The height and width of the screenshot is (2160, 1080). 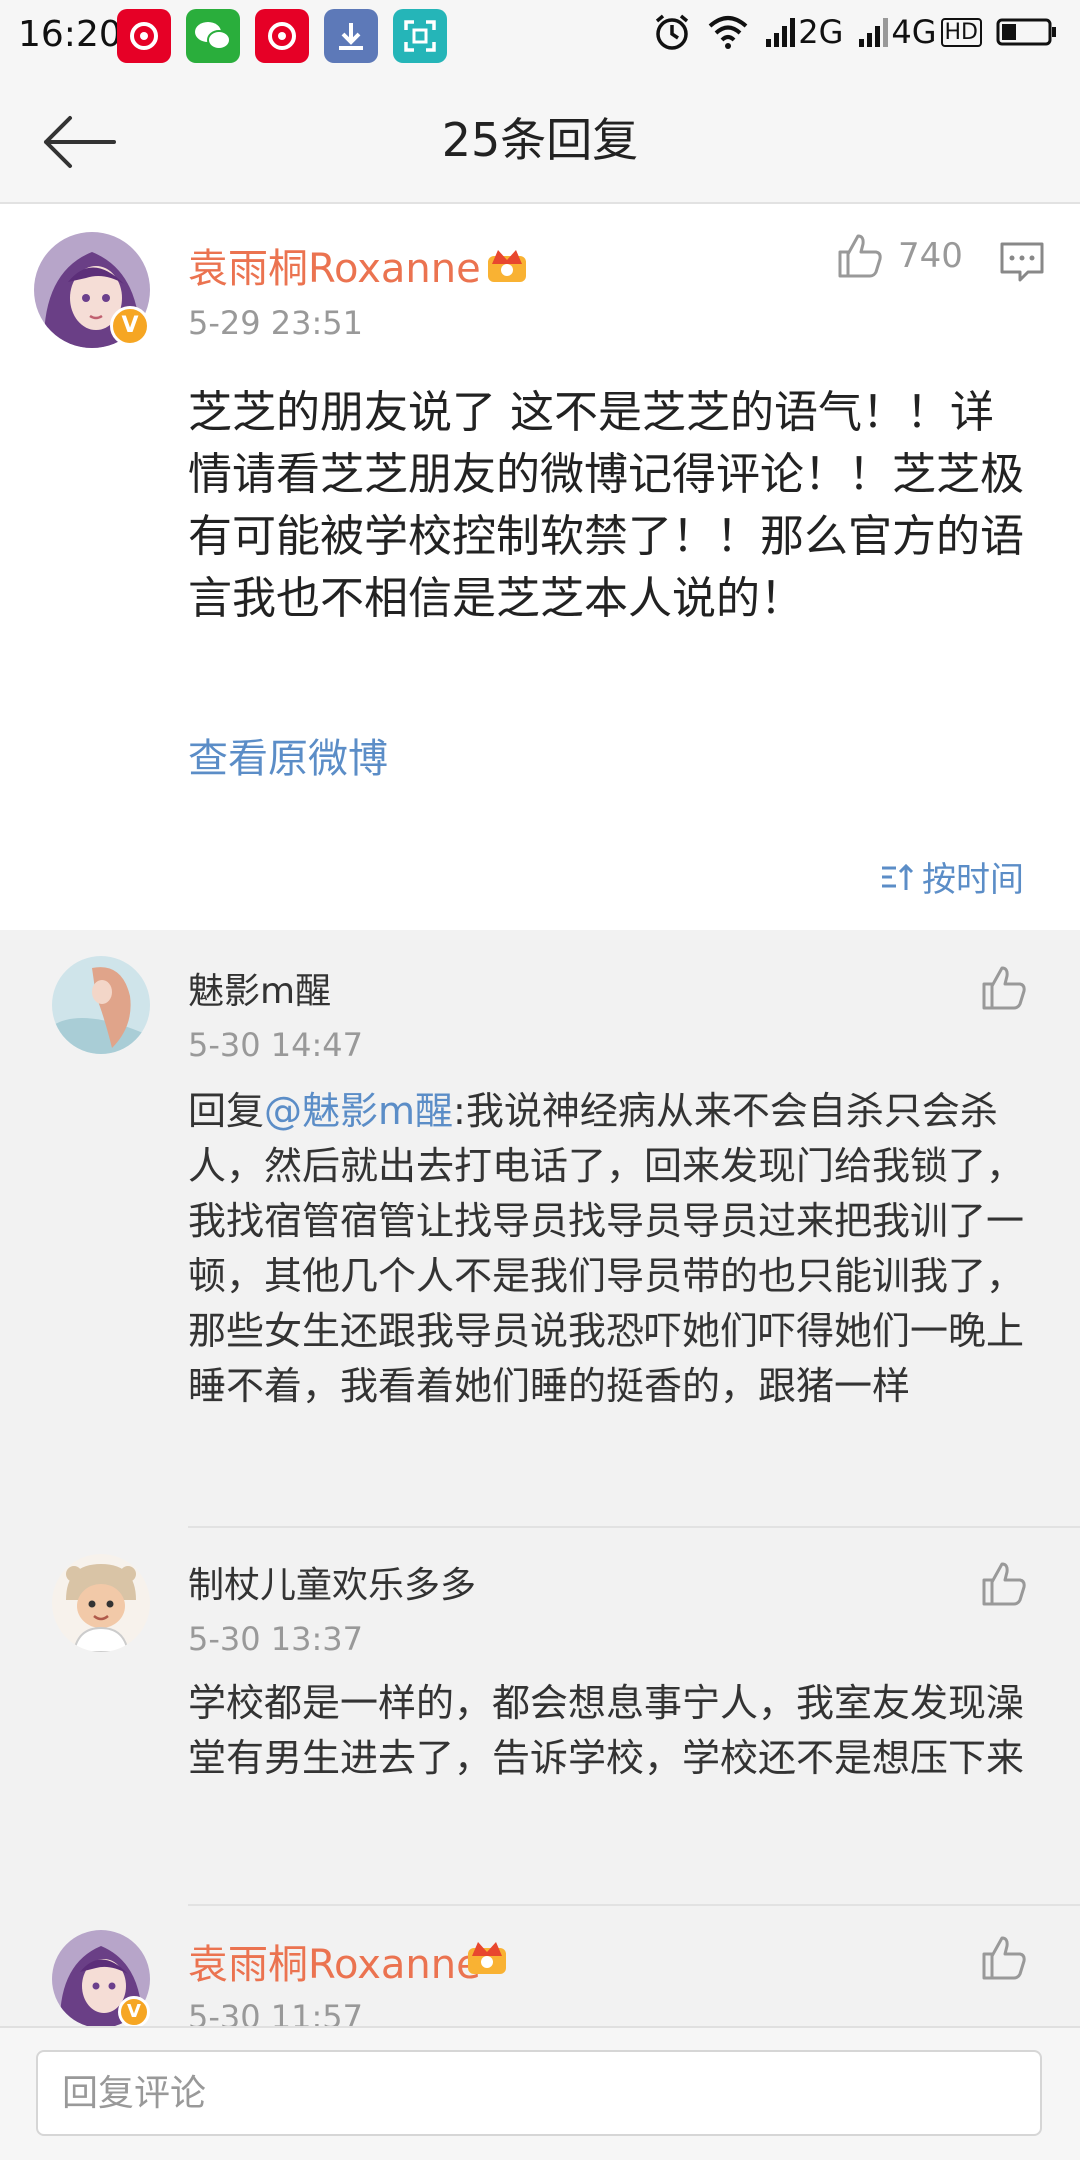 I want to click on status-time: 16:20, so click(x=70, y=34).